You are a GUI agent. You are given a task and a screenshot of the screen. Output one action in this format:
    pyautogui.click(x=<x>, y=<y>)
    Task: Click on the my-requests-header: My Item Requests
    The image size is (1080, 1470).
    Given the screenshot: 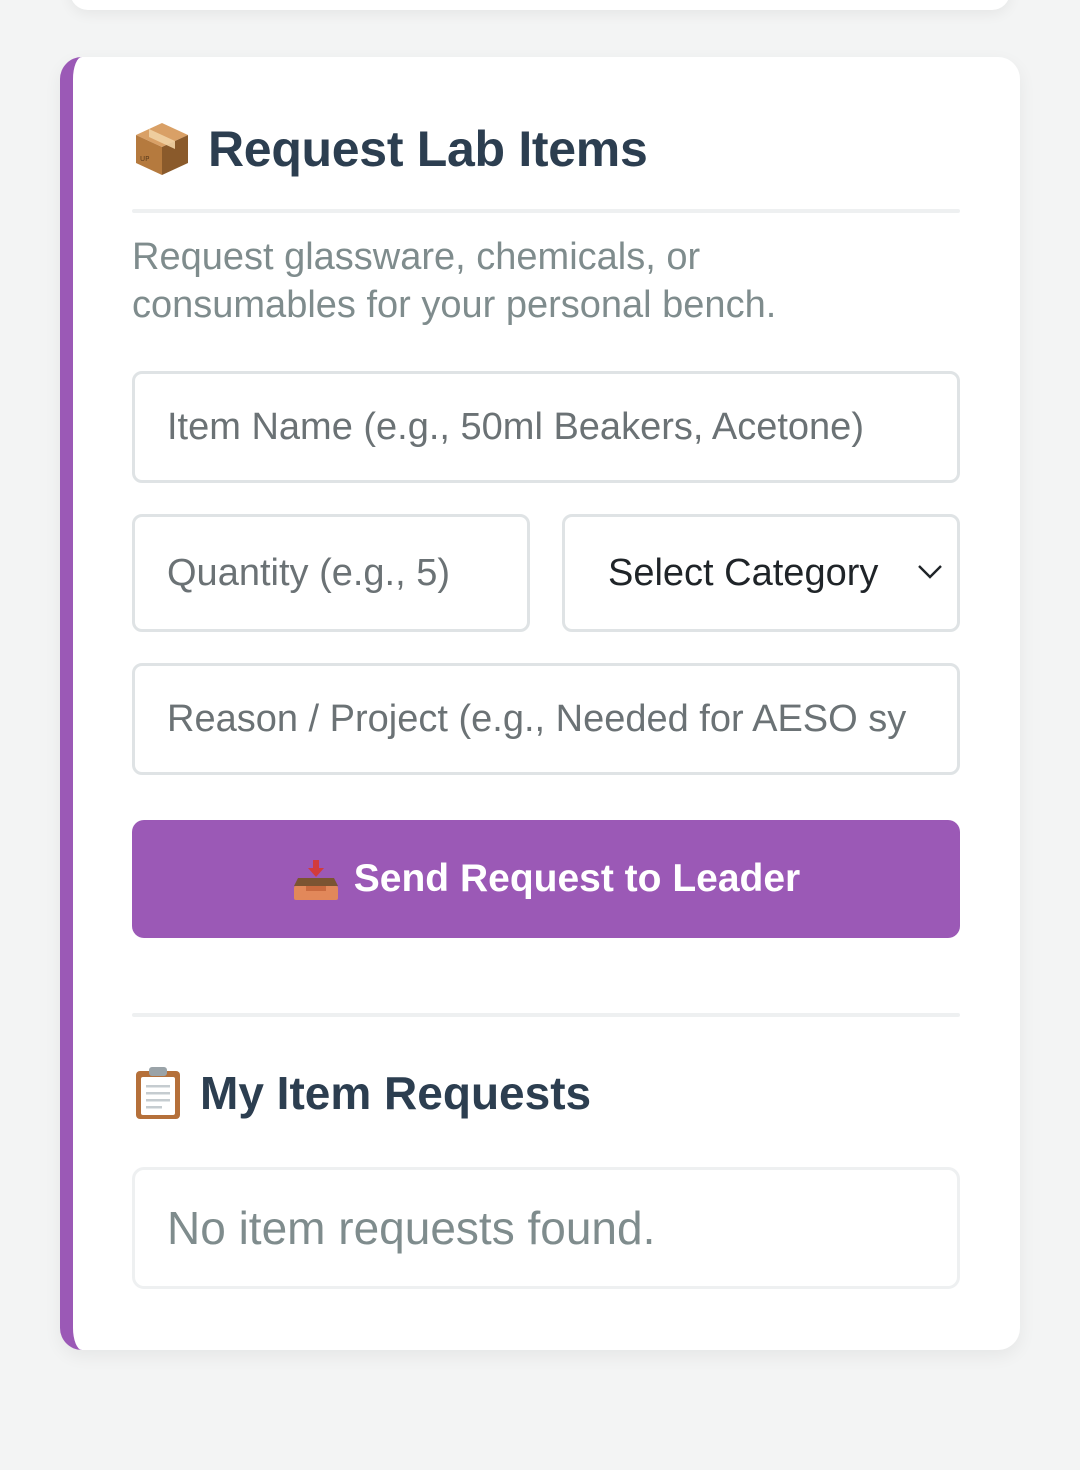 What is the action you would take?
    pyautogui.click(x=546, y=1093)
    